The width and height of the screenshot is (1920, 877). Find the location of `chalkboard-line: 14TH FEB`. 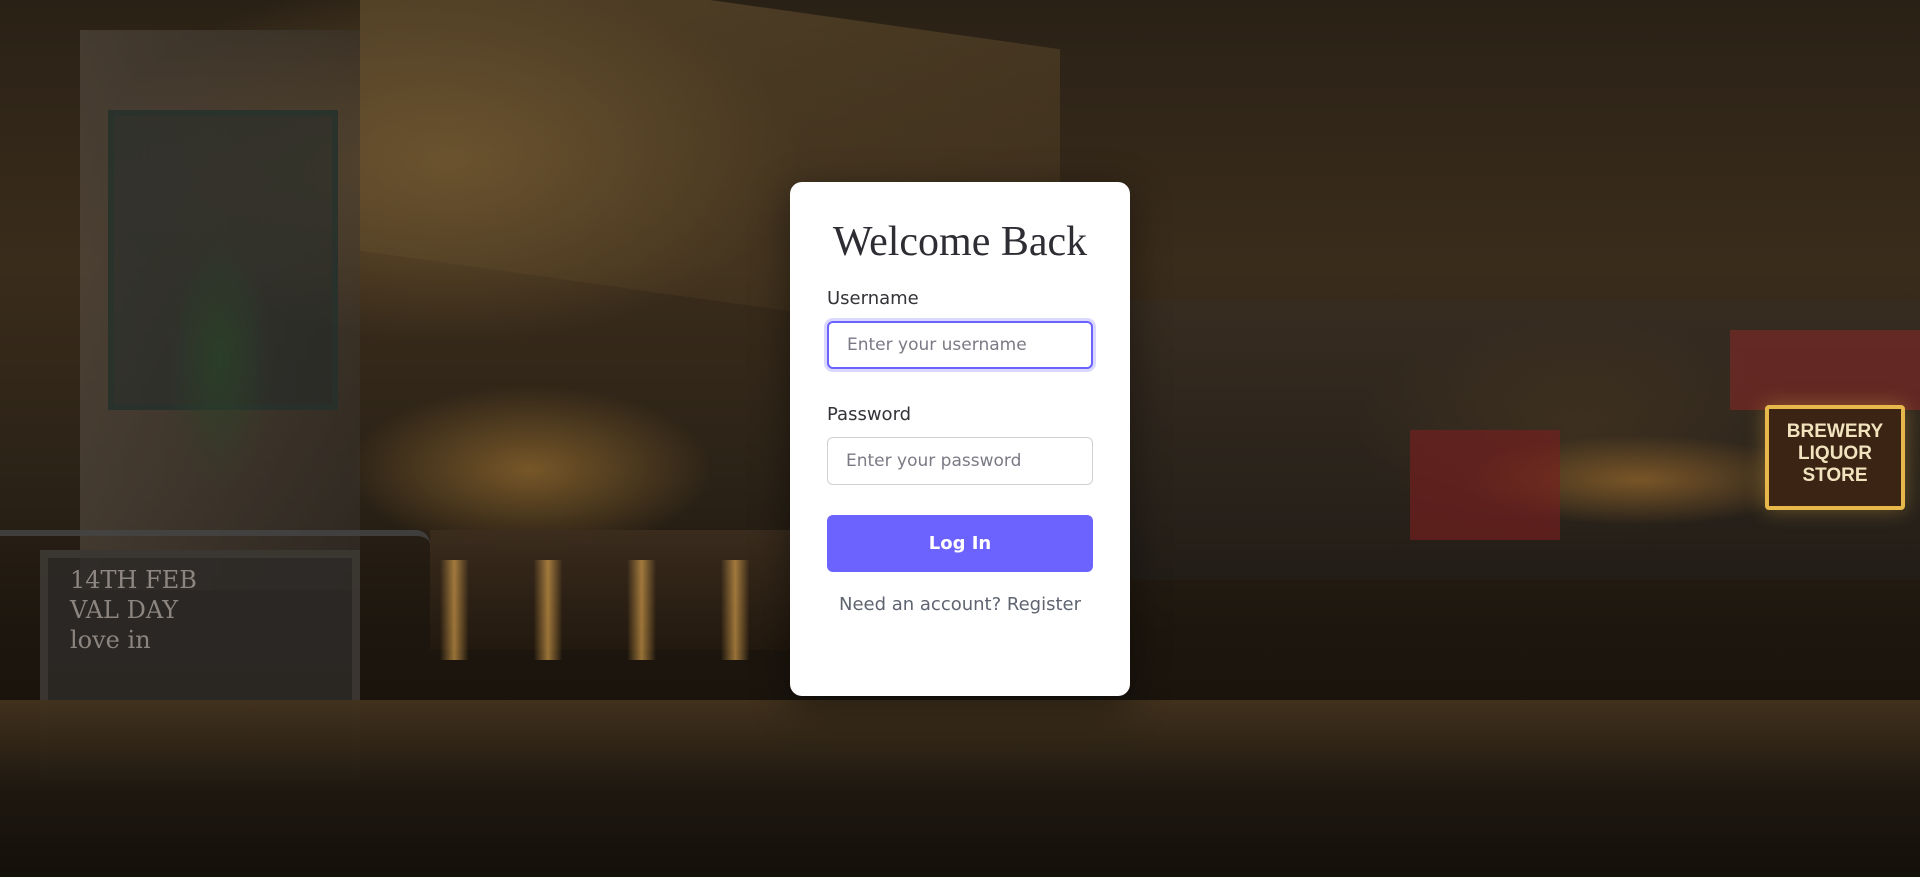

chalkboard-line: 14TH FEB is located at coordinates (133, 580).